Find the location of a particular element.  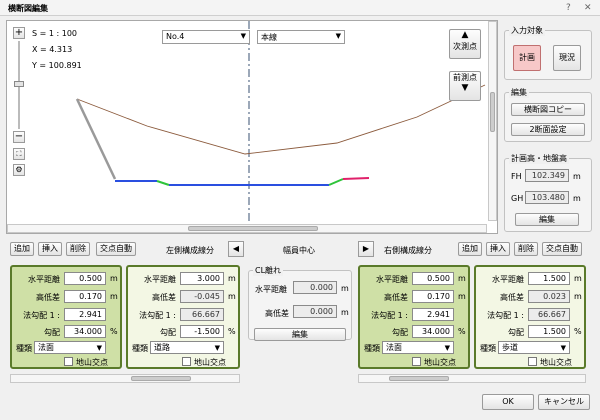

up-arrow-icon: ▲ is located at coordinates (465, 35).